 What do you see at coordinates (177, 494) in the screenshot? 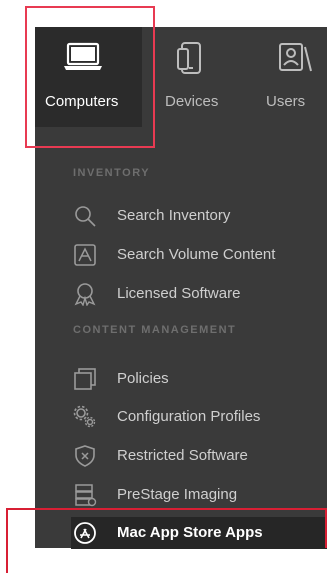
I see `sidebar-item-label: PreStage Imaging` at bounding box center [177, 494].